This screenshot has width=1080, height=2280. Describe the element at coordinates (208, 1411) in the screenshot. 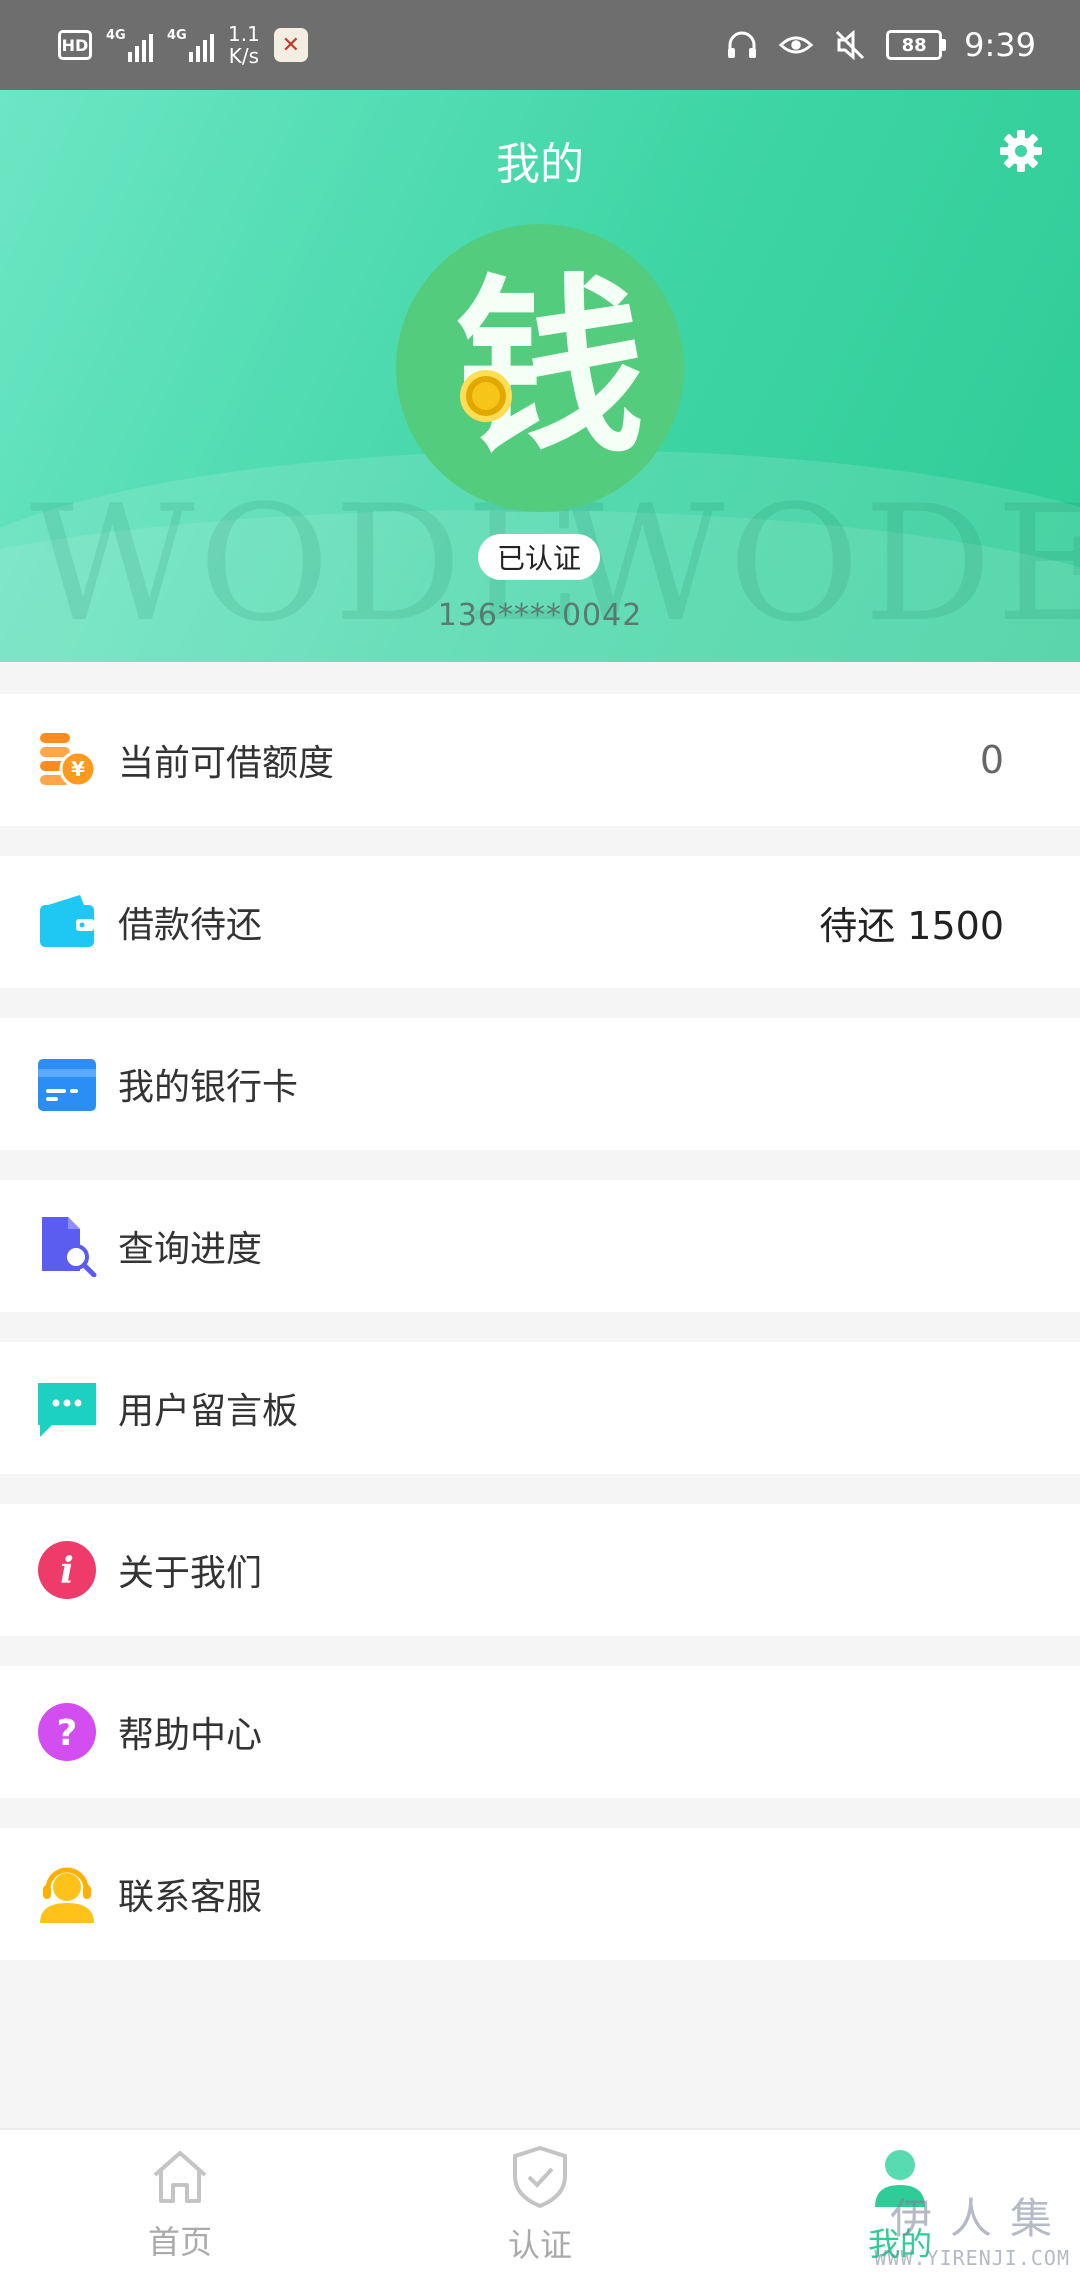

I see `menu-item-label: 用户留言板` at that location.